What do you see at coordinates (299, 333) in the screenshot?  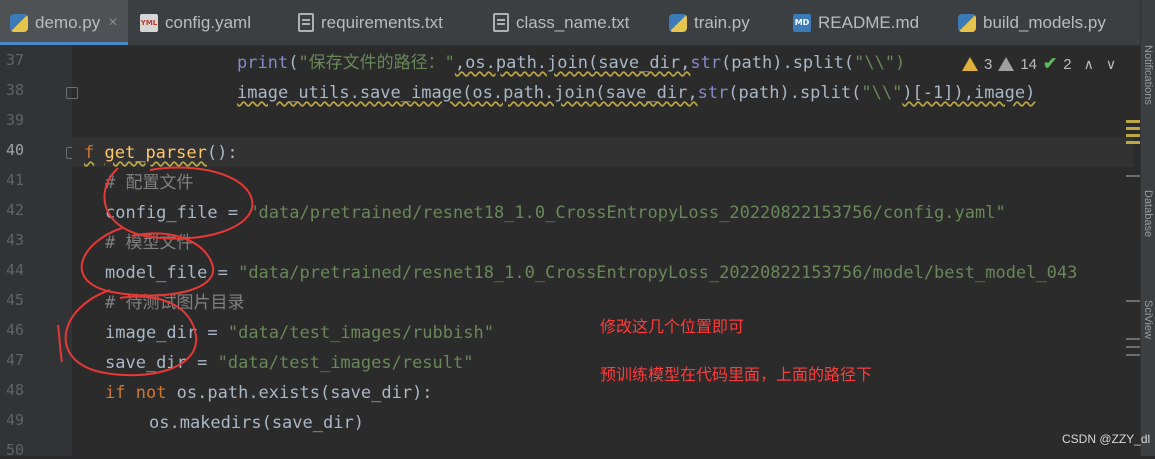 I see `code-line-46: image_dir = "data/test_images/rubbish"` at bounding box center [299, 333].